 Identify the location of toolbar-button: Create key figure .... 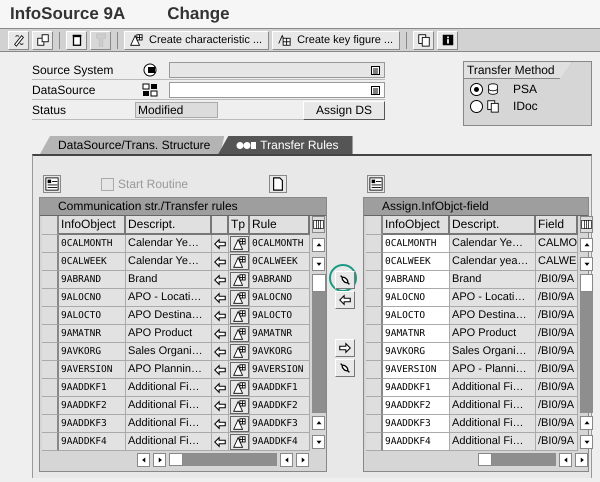
(336, 40).